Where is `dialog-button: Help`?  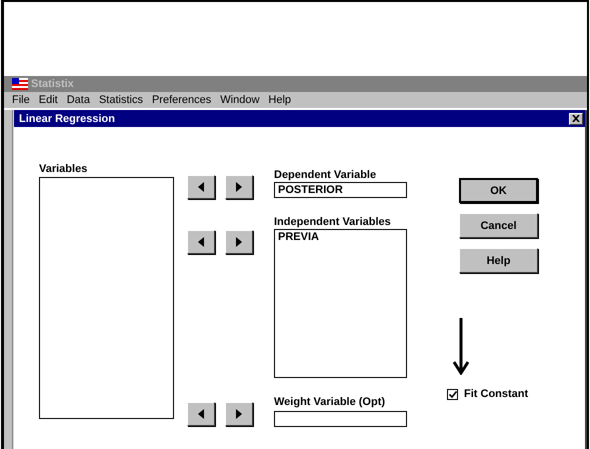 dialog-button: Help is located at coordinates (498, 260).